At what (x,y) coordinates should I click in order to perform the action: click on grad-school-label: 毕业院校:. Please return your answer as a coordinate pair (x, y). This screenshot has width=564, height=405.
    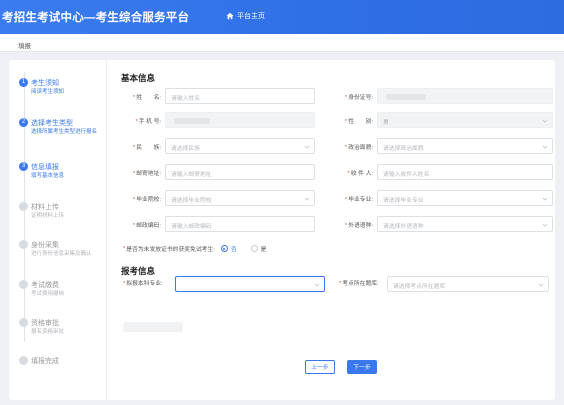
    Looking at the image, I should click on (148, 200).